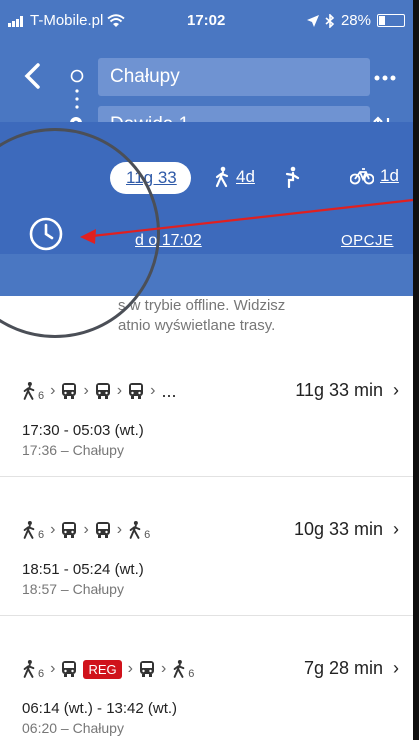  Describe the element at coordinates (83, 430) in the screenshot. I see `route-times: 17:30 - 05:03 (wt.)` at that location.